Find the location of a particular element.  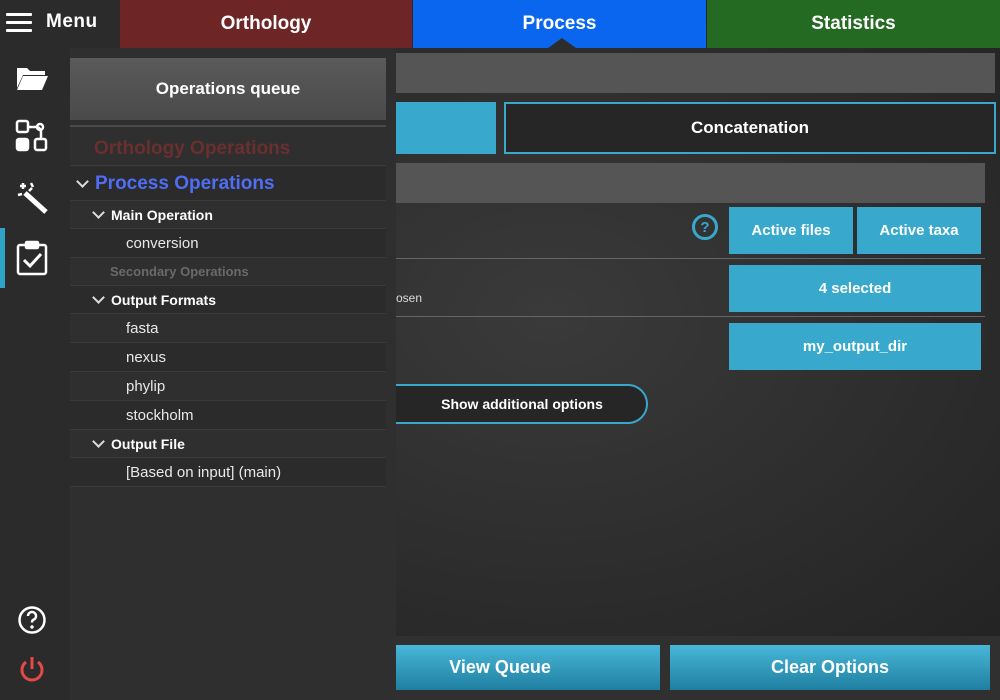

tree-label: Secondary Operations is located at coordinates (179, 271).